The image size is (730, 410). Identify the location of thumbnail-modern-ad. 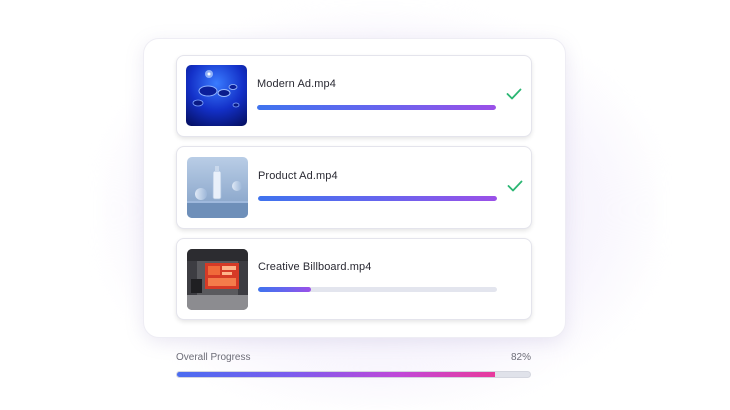
(216, 95).